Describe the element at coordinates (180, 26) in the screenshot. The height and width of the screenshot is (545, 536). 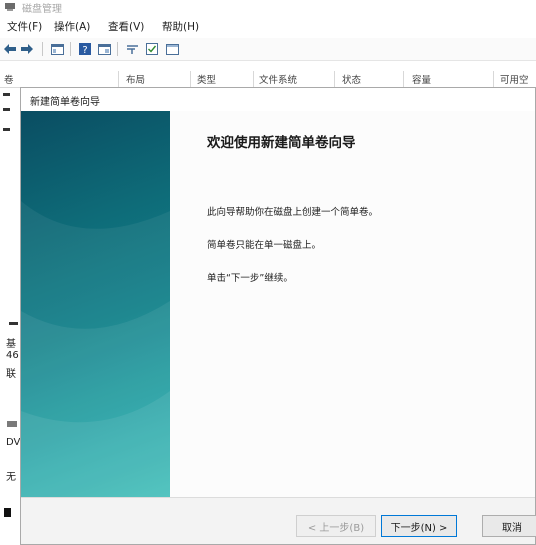
I see `menu-help: 帮助(H)` at that location.